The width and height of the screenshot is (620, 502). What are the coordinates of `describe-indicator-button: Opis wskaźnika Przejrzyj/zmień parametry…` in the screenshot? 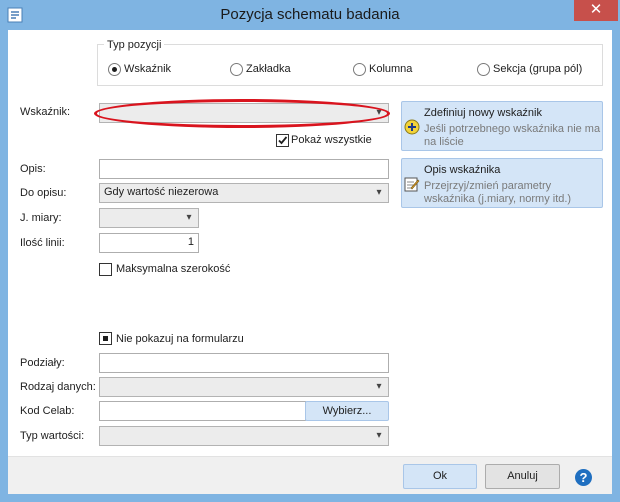 It's located at (502, 183).